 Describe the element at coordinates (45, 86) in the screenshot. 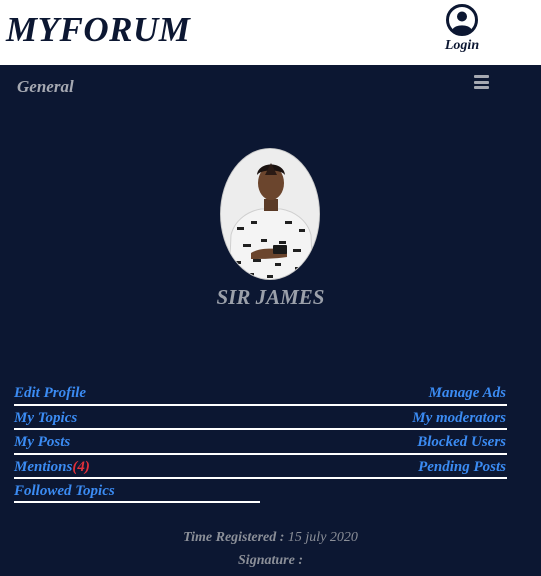

I see `section-label: General` at that location.